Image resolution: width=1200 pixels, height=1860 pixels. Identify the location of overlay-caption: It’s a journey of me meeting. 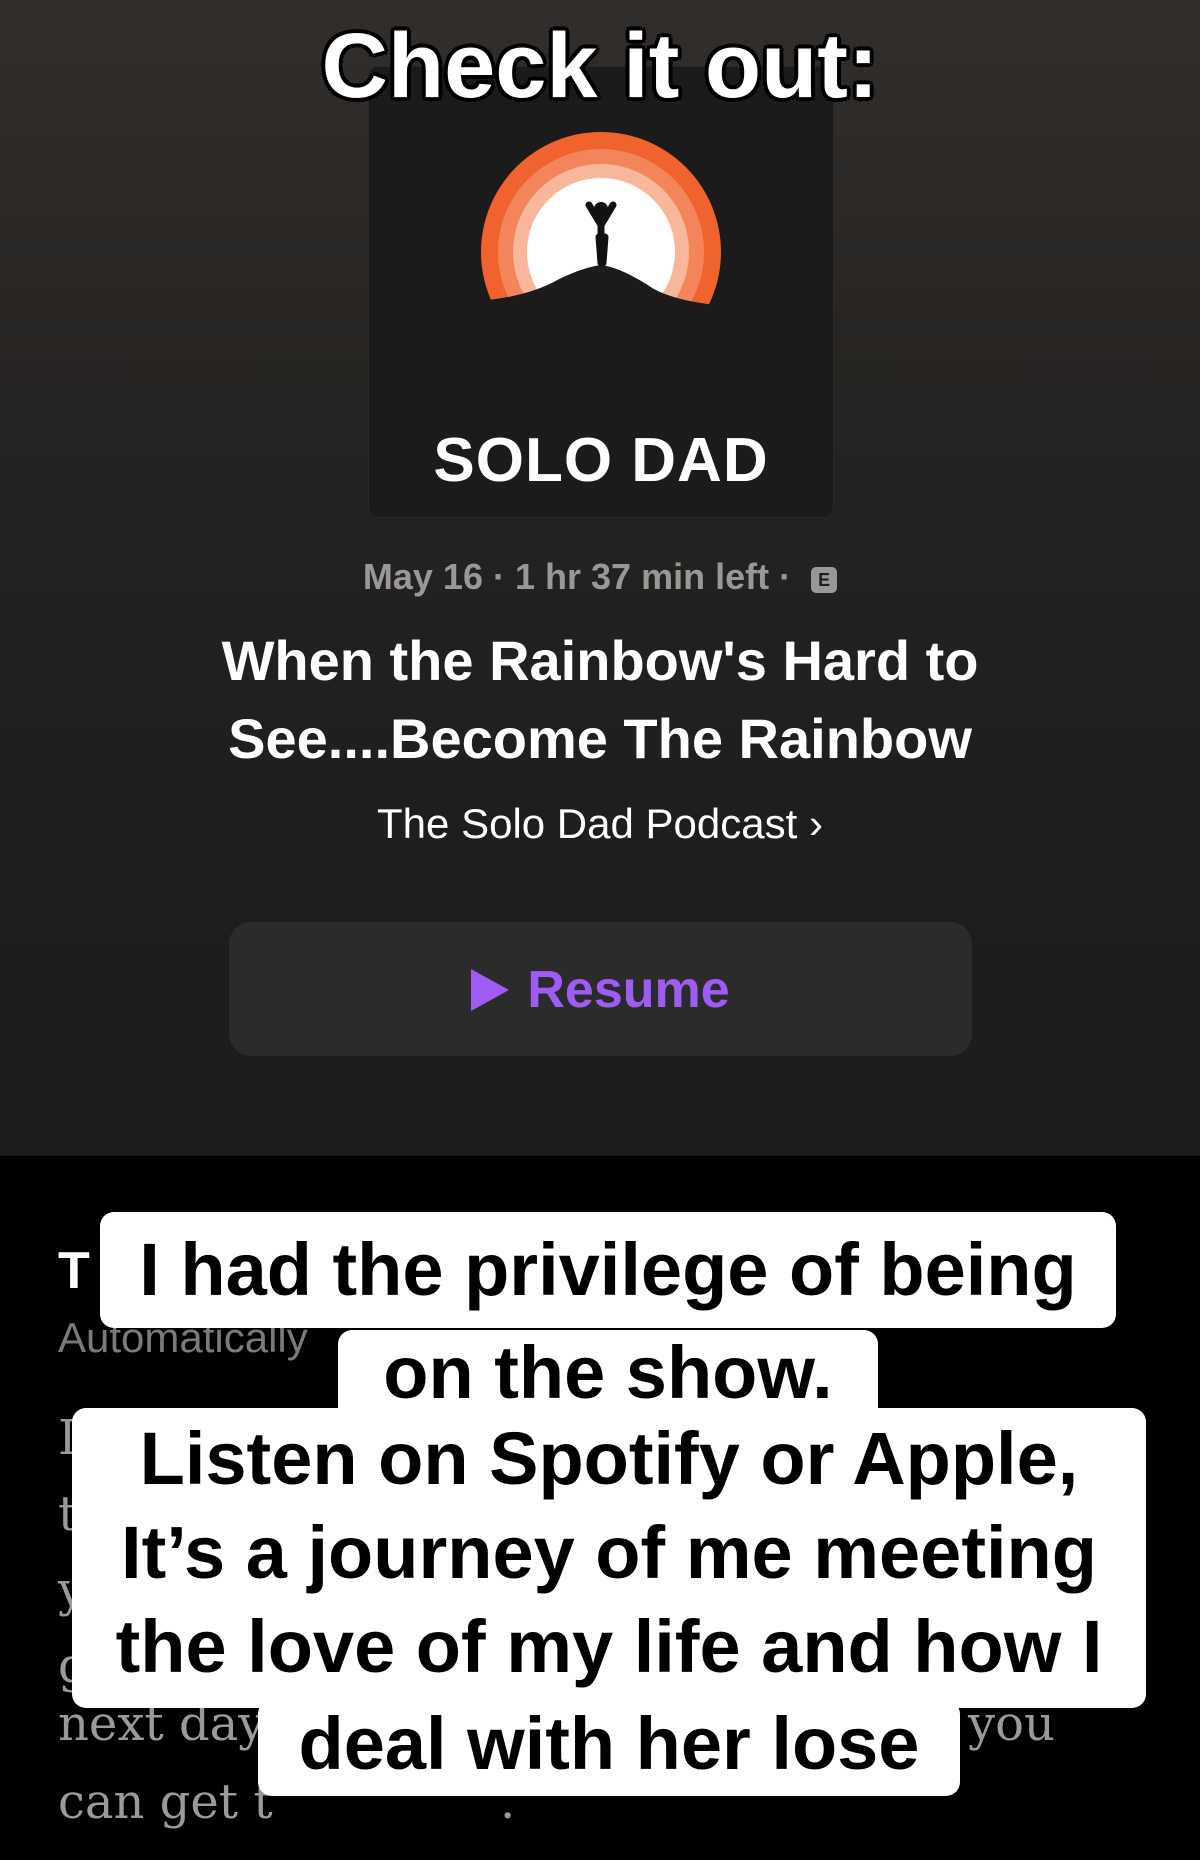
(609, 1552).